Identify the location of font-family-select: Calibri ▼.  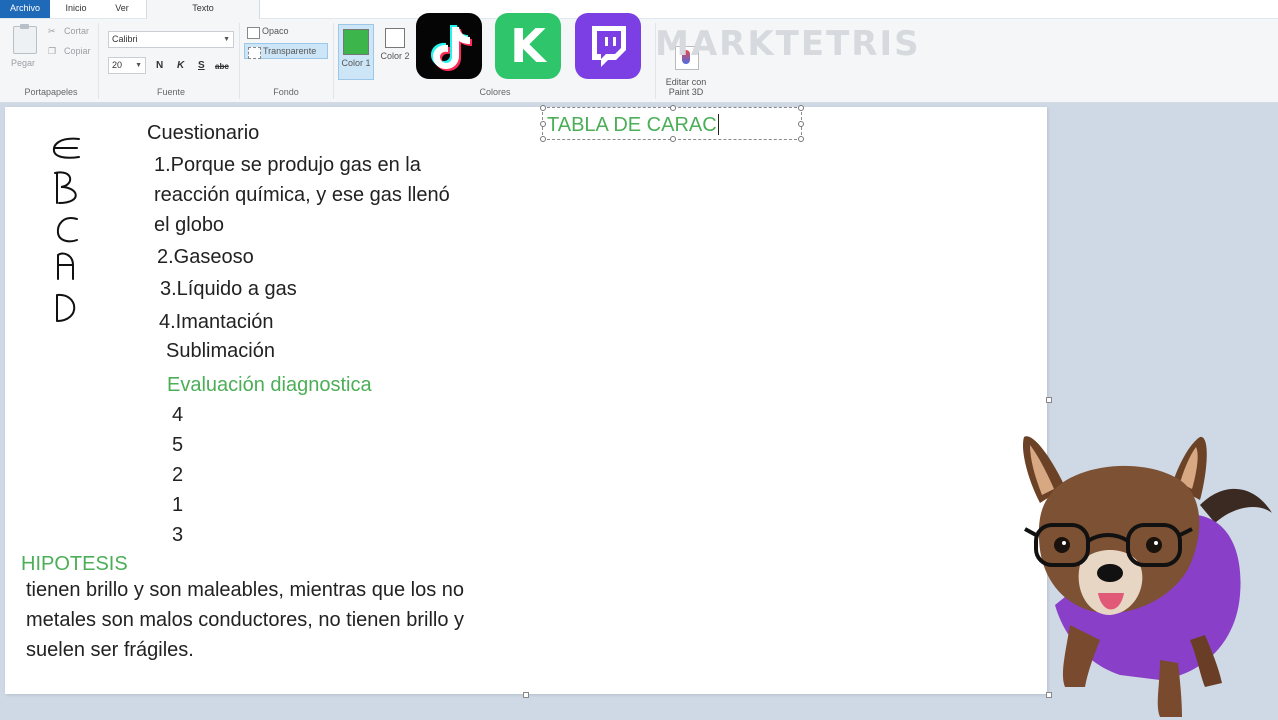
(171, 39).